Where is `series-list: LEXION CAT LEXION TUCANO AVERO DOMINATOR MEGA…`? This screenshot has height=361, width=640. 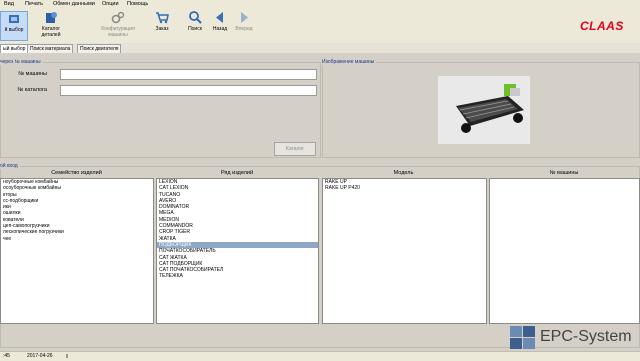
series-list: LEXION CAT LEXION TUCANO AVERO DOMINATOR MEGA… is located at coordinates (237, 251).